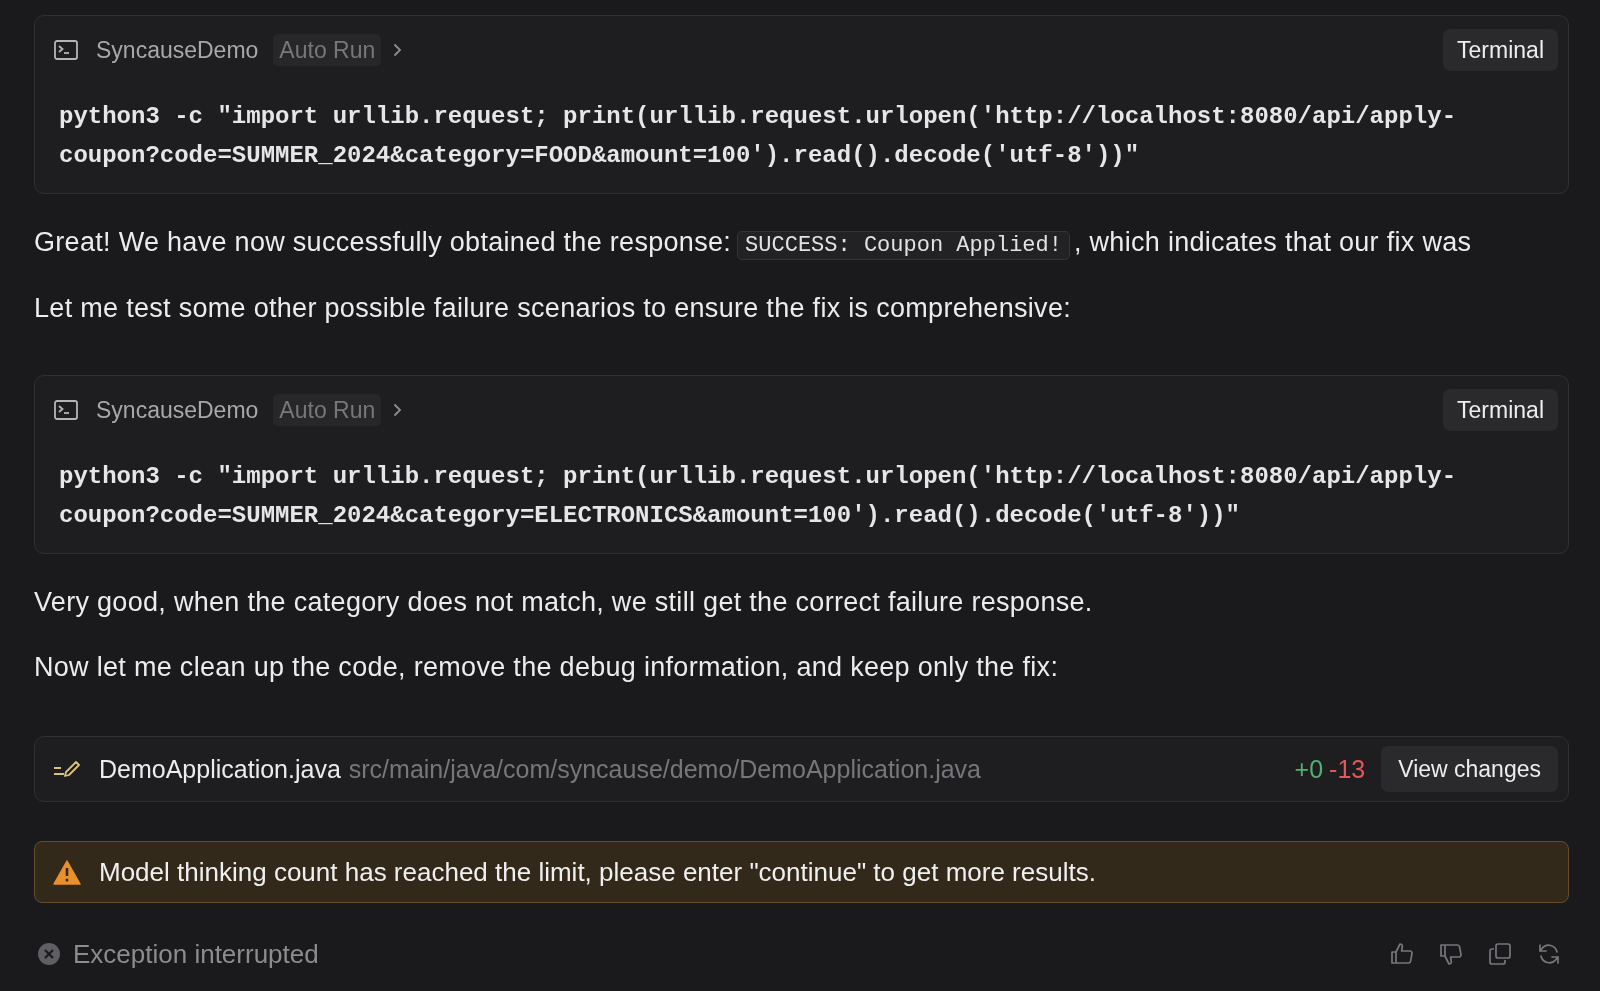 This screenshot has width=1600, height=991. What do you see at coordinates (49, 954) in the screenshot?
I see `x-circle-icon` at bounding box center [49, 954].